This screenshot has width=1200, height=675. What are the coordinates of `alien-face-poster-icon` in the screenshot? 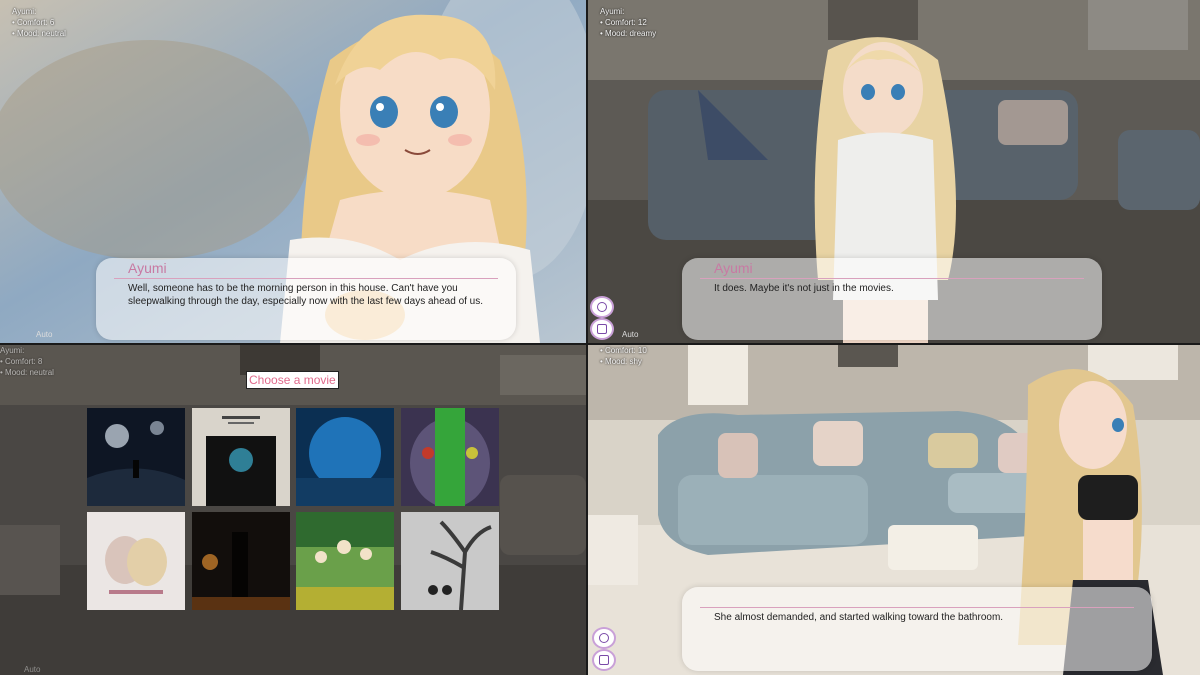 It's located at (450, 457).